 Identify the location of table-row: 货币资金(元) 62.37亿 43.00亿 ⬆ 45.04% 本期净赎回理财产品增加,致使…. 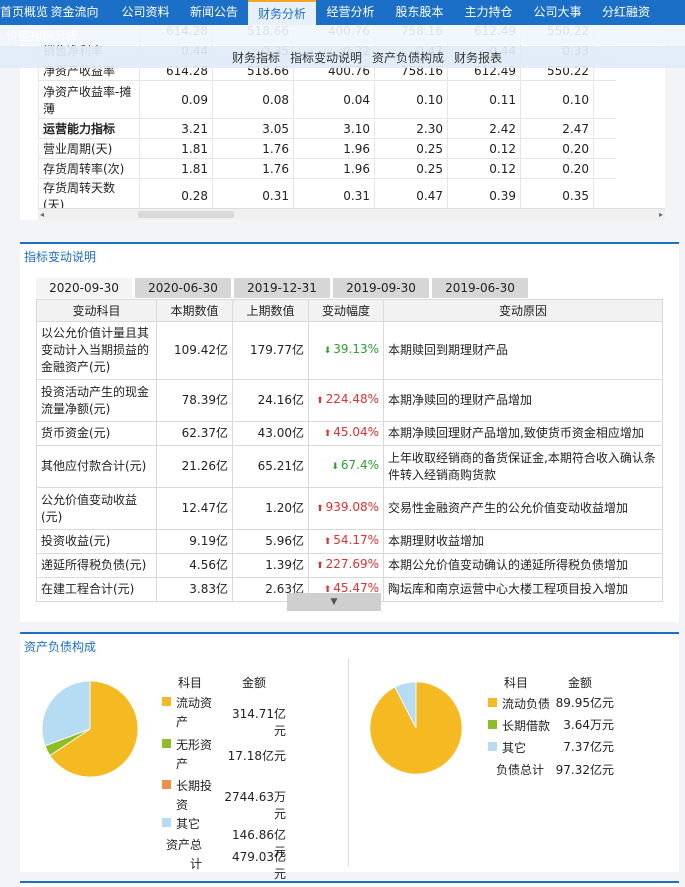
(349, 433).